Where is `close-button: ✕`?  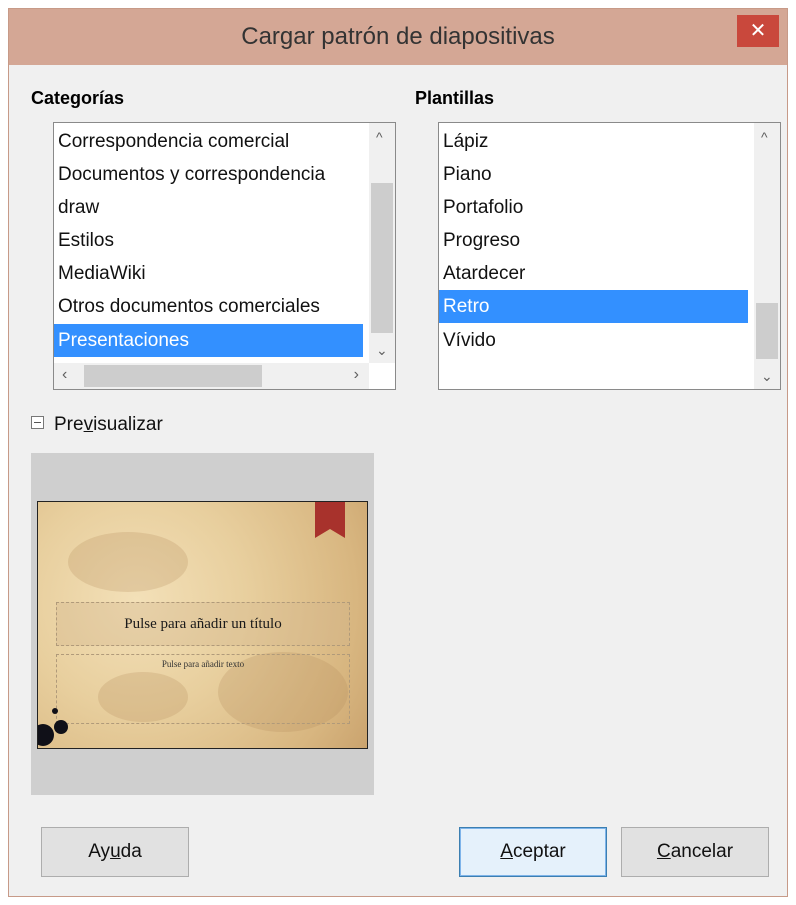 close-button: ✕ is located at coordinates (758, 31).